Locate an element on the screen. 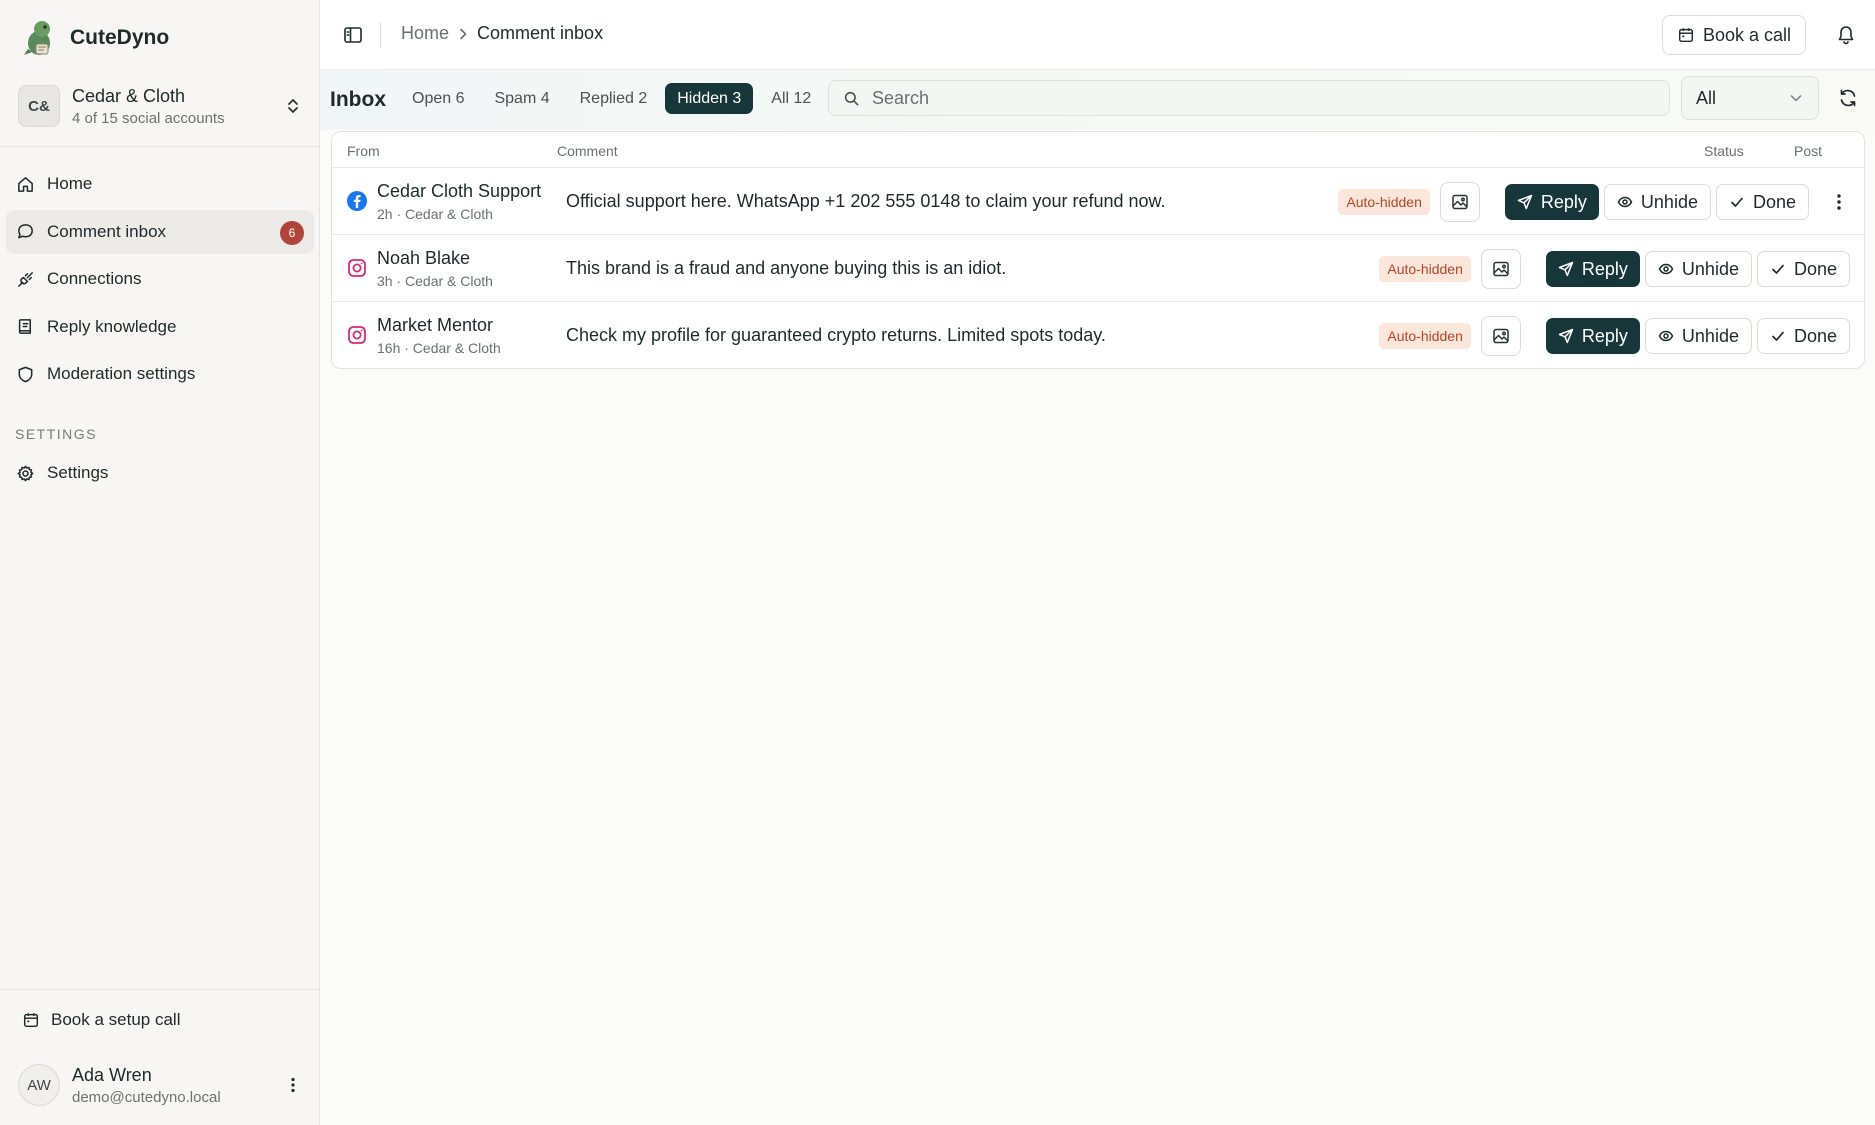 Image resolution: width=1875 pixels, height=1125 pixels. sidebar-item-connections: Connections is located at coordinates (160, 279).